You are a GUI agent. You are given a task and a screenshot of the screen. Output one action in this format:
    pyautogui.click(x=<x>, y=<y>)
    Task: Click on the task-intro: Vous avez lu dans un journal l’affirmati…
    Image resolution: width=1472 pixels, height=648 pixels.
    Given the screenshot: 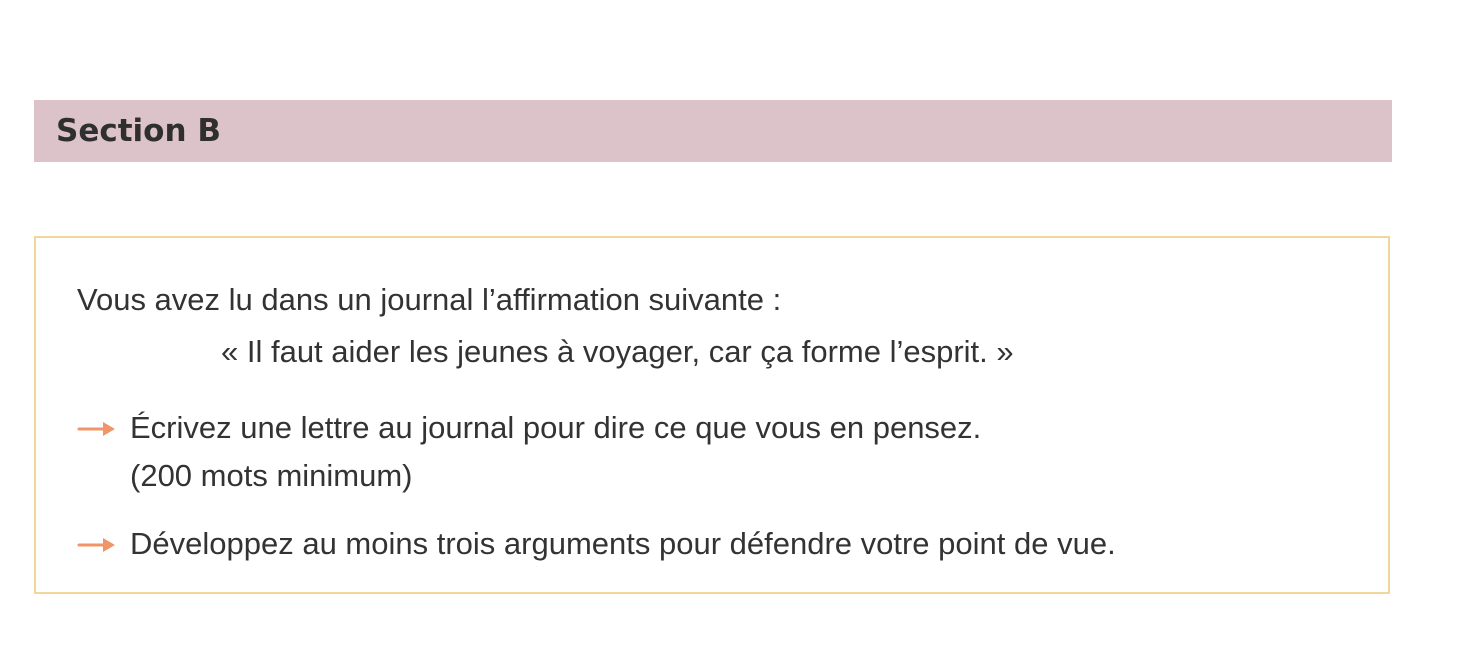 What is the action you would take?
    pyautogui.click(x=429, y=299)
    